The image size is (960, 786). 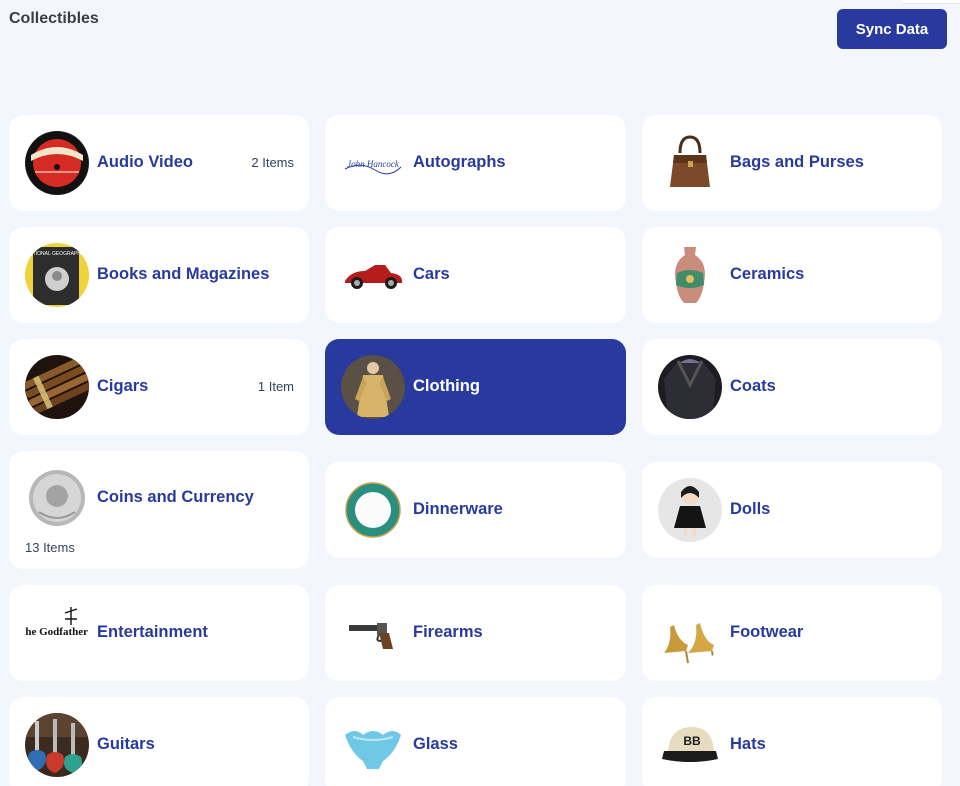 I want to click on movie-poster-icon: The Godfather, so click(x=57, y=633).